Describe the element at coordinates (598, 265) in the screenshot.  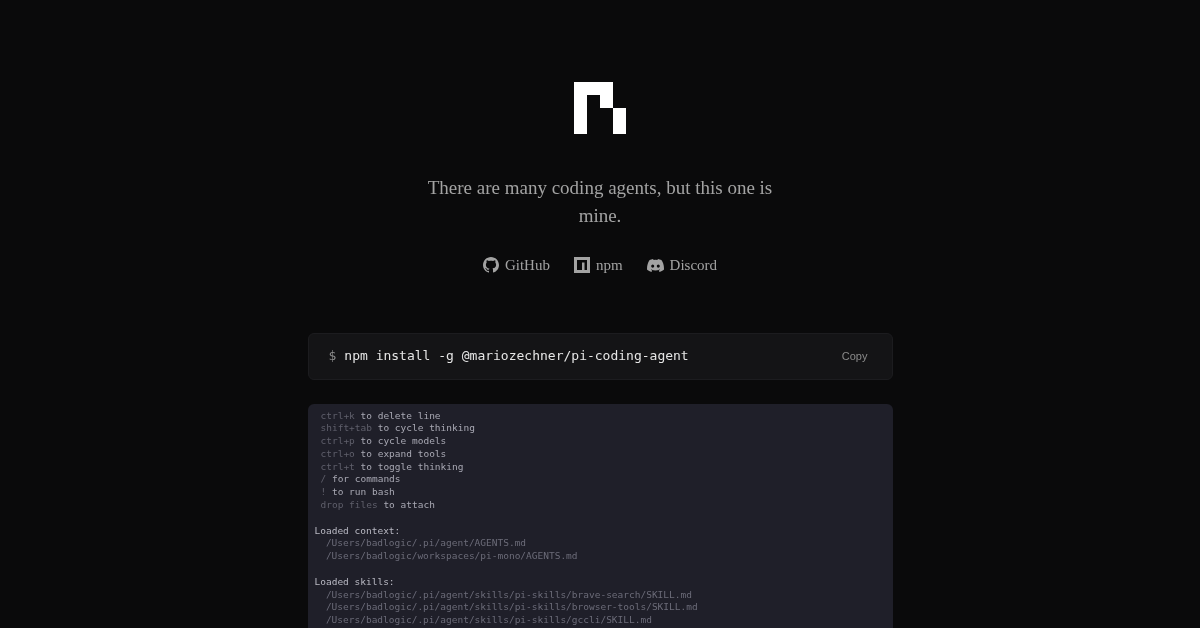
I see `link: npm` at that location.